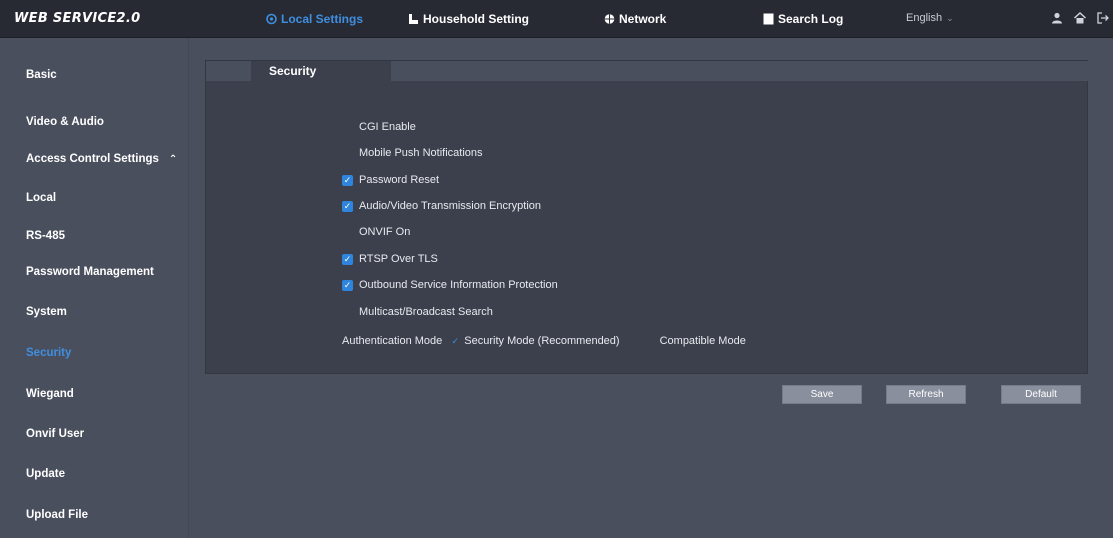  I want to click on option-label: Audio/Video Transmission Encryption, so click(450, 206).